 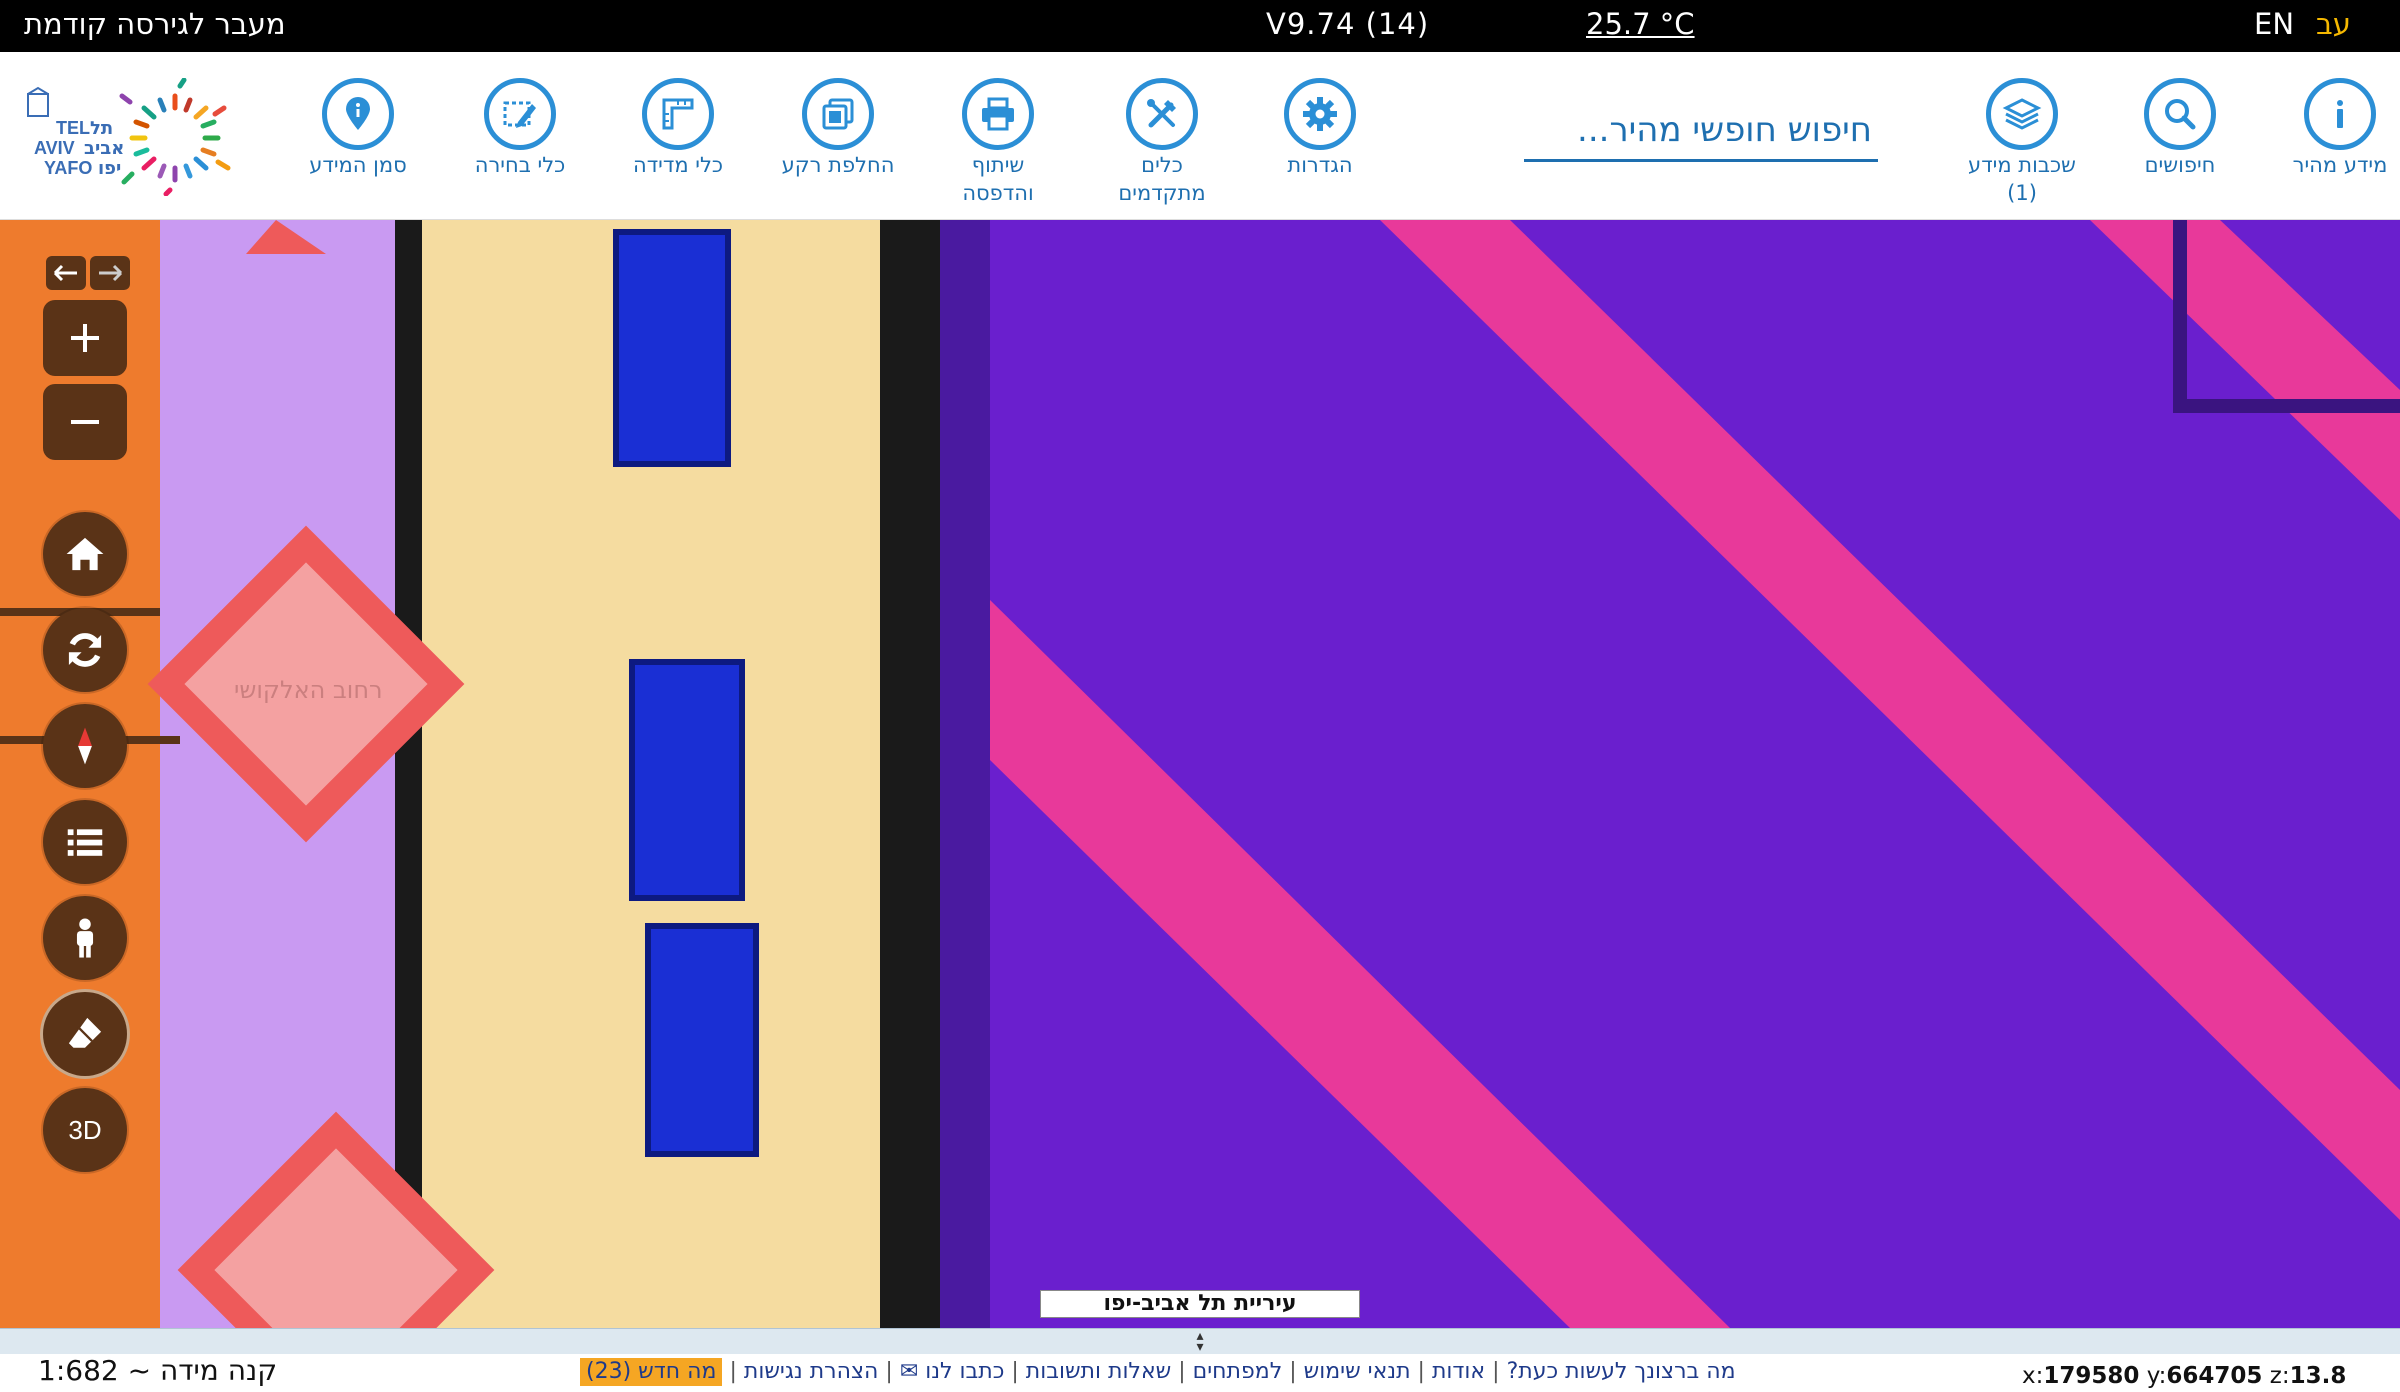 I want to click on select-tool-label: כלי בחירה, so click(x=520, y=165).